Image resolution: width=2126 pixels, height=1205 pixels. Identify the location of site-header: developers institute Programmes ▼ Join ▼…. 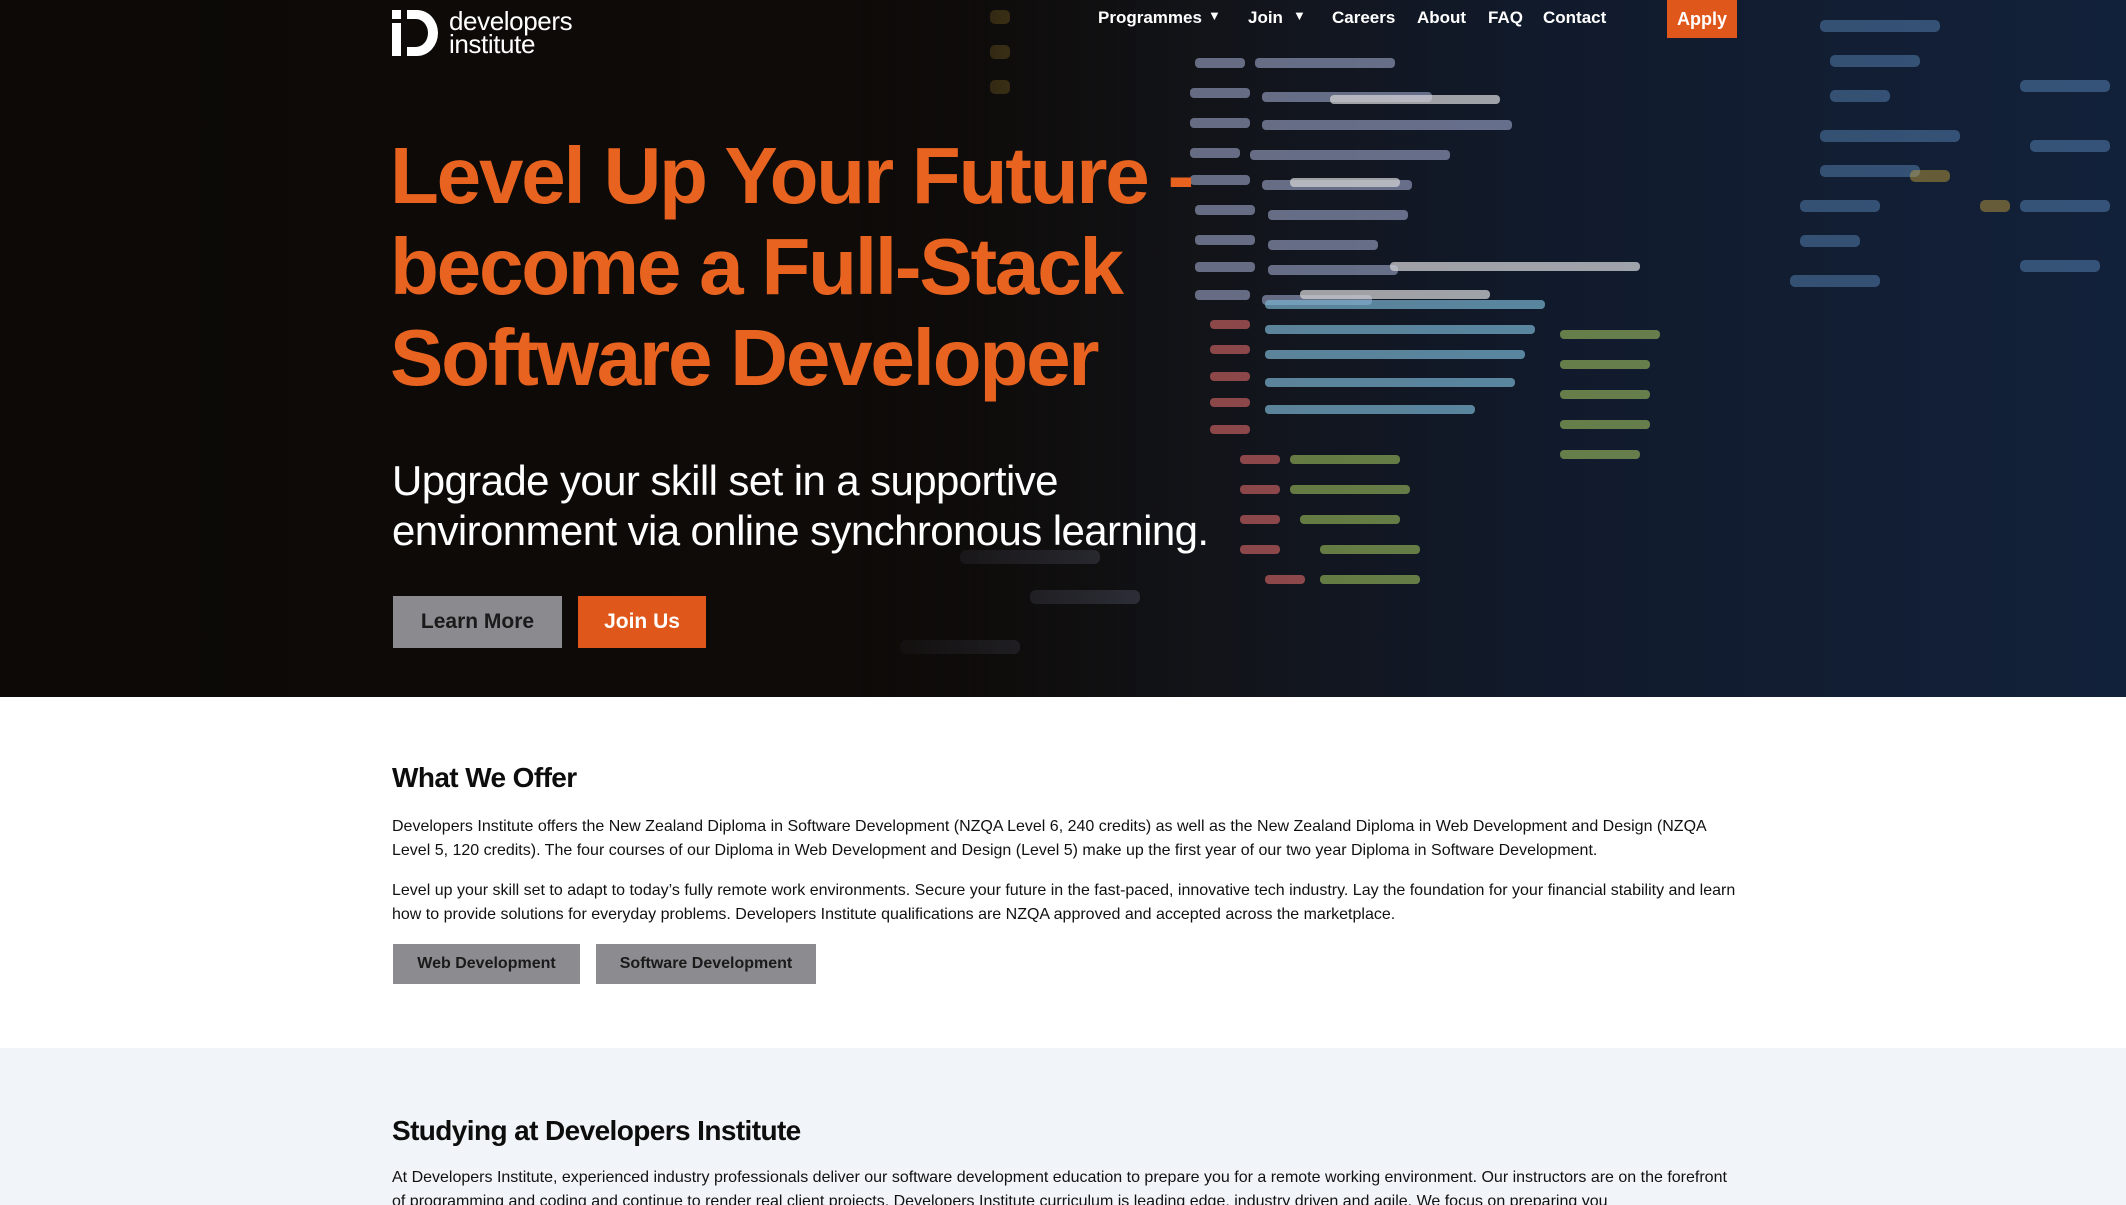
(1063, 28).